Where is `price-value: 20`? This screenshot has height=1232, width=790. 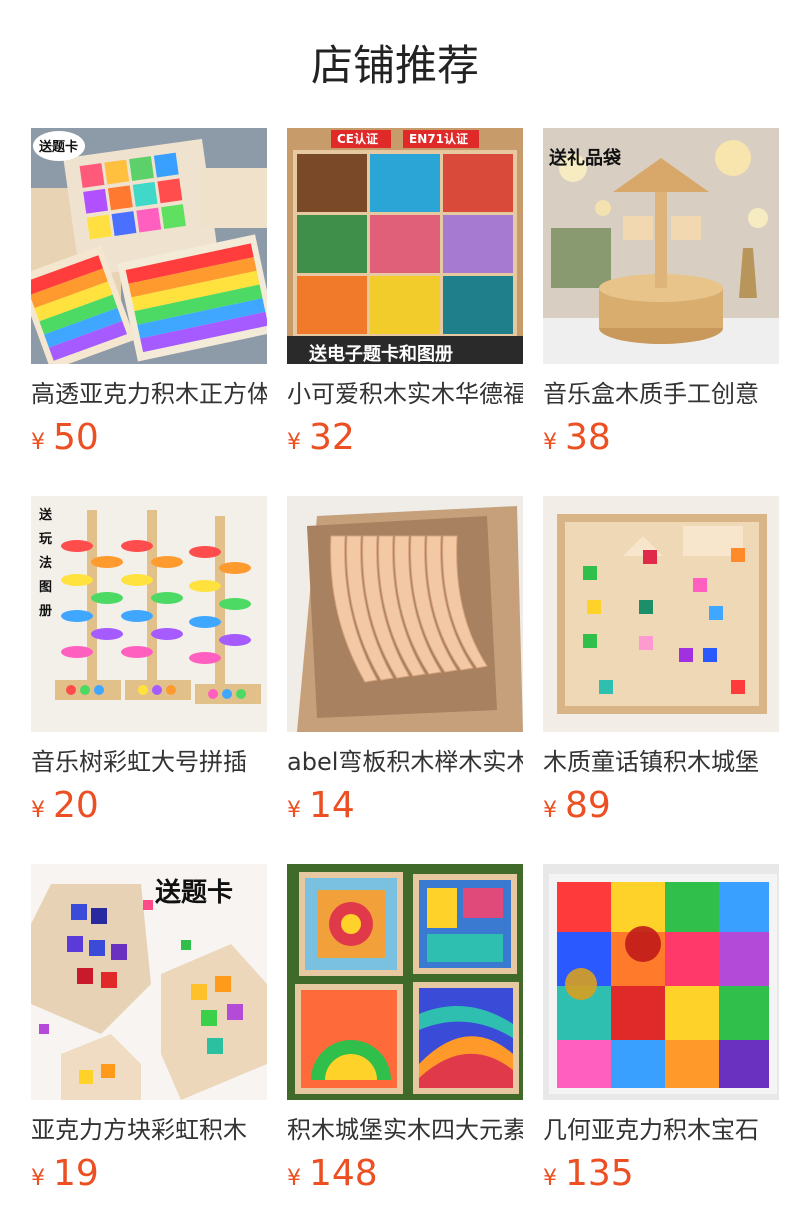 price-value: 20 is located at coordinates (76, 805).